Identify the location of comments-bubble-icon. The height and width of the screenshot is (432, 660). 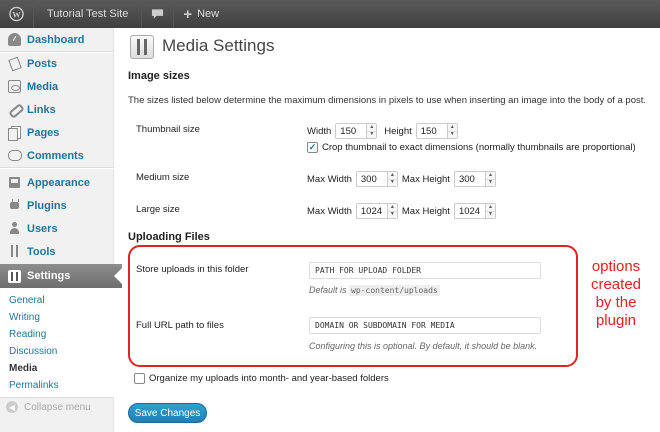
(158, 14).